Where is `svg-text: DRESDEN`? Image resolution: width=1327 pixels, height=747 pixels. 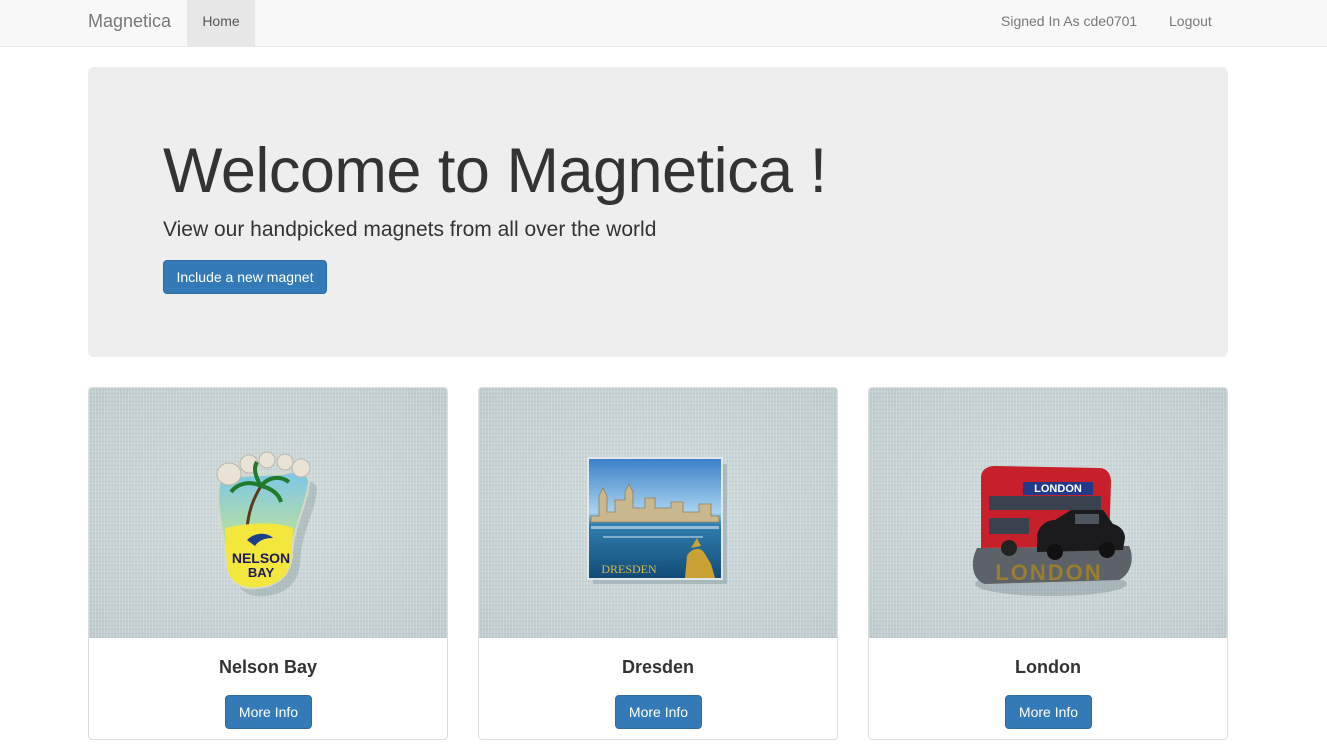 svg-text: DRESDEN is located at coordinates (629, 569).